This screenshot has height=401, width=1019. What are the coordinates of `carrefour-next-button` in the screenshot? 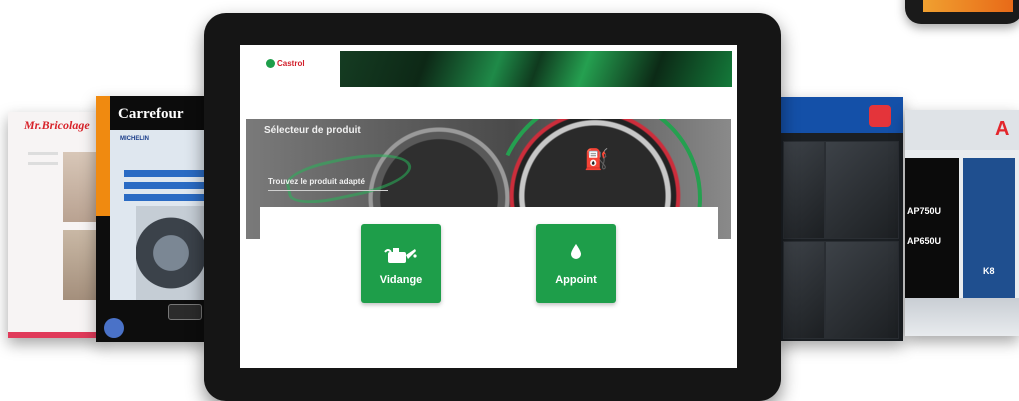 It's located at (185, 312).